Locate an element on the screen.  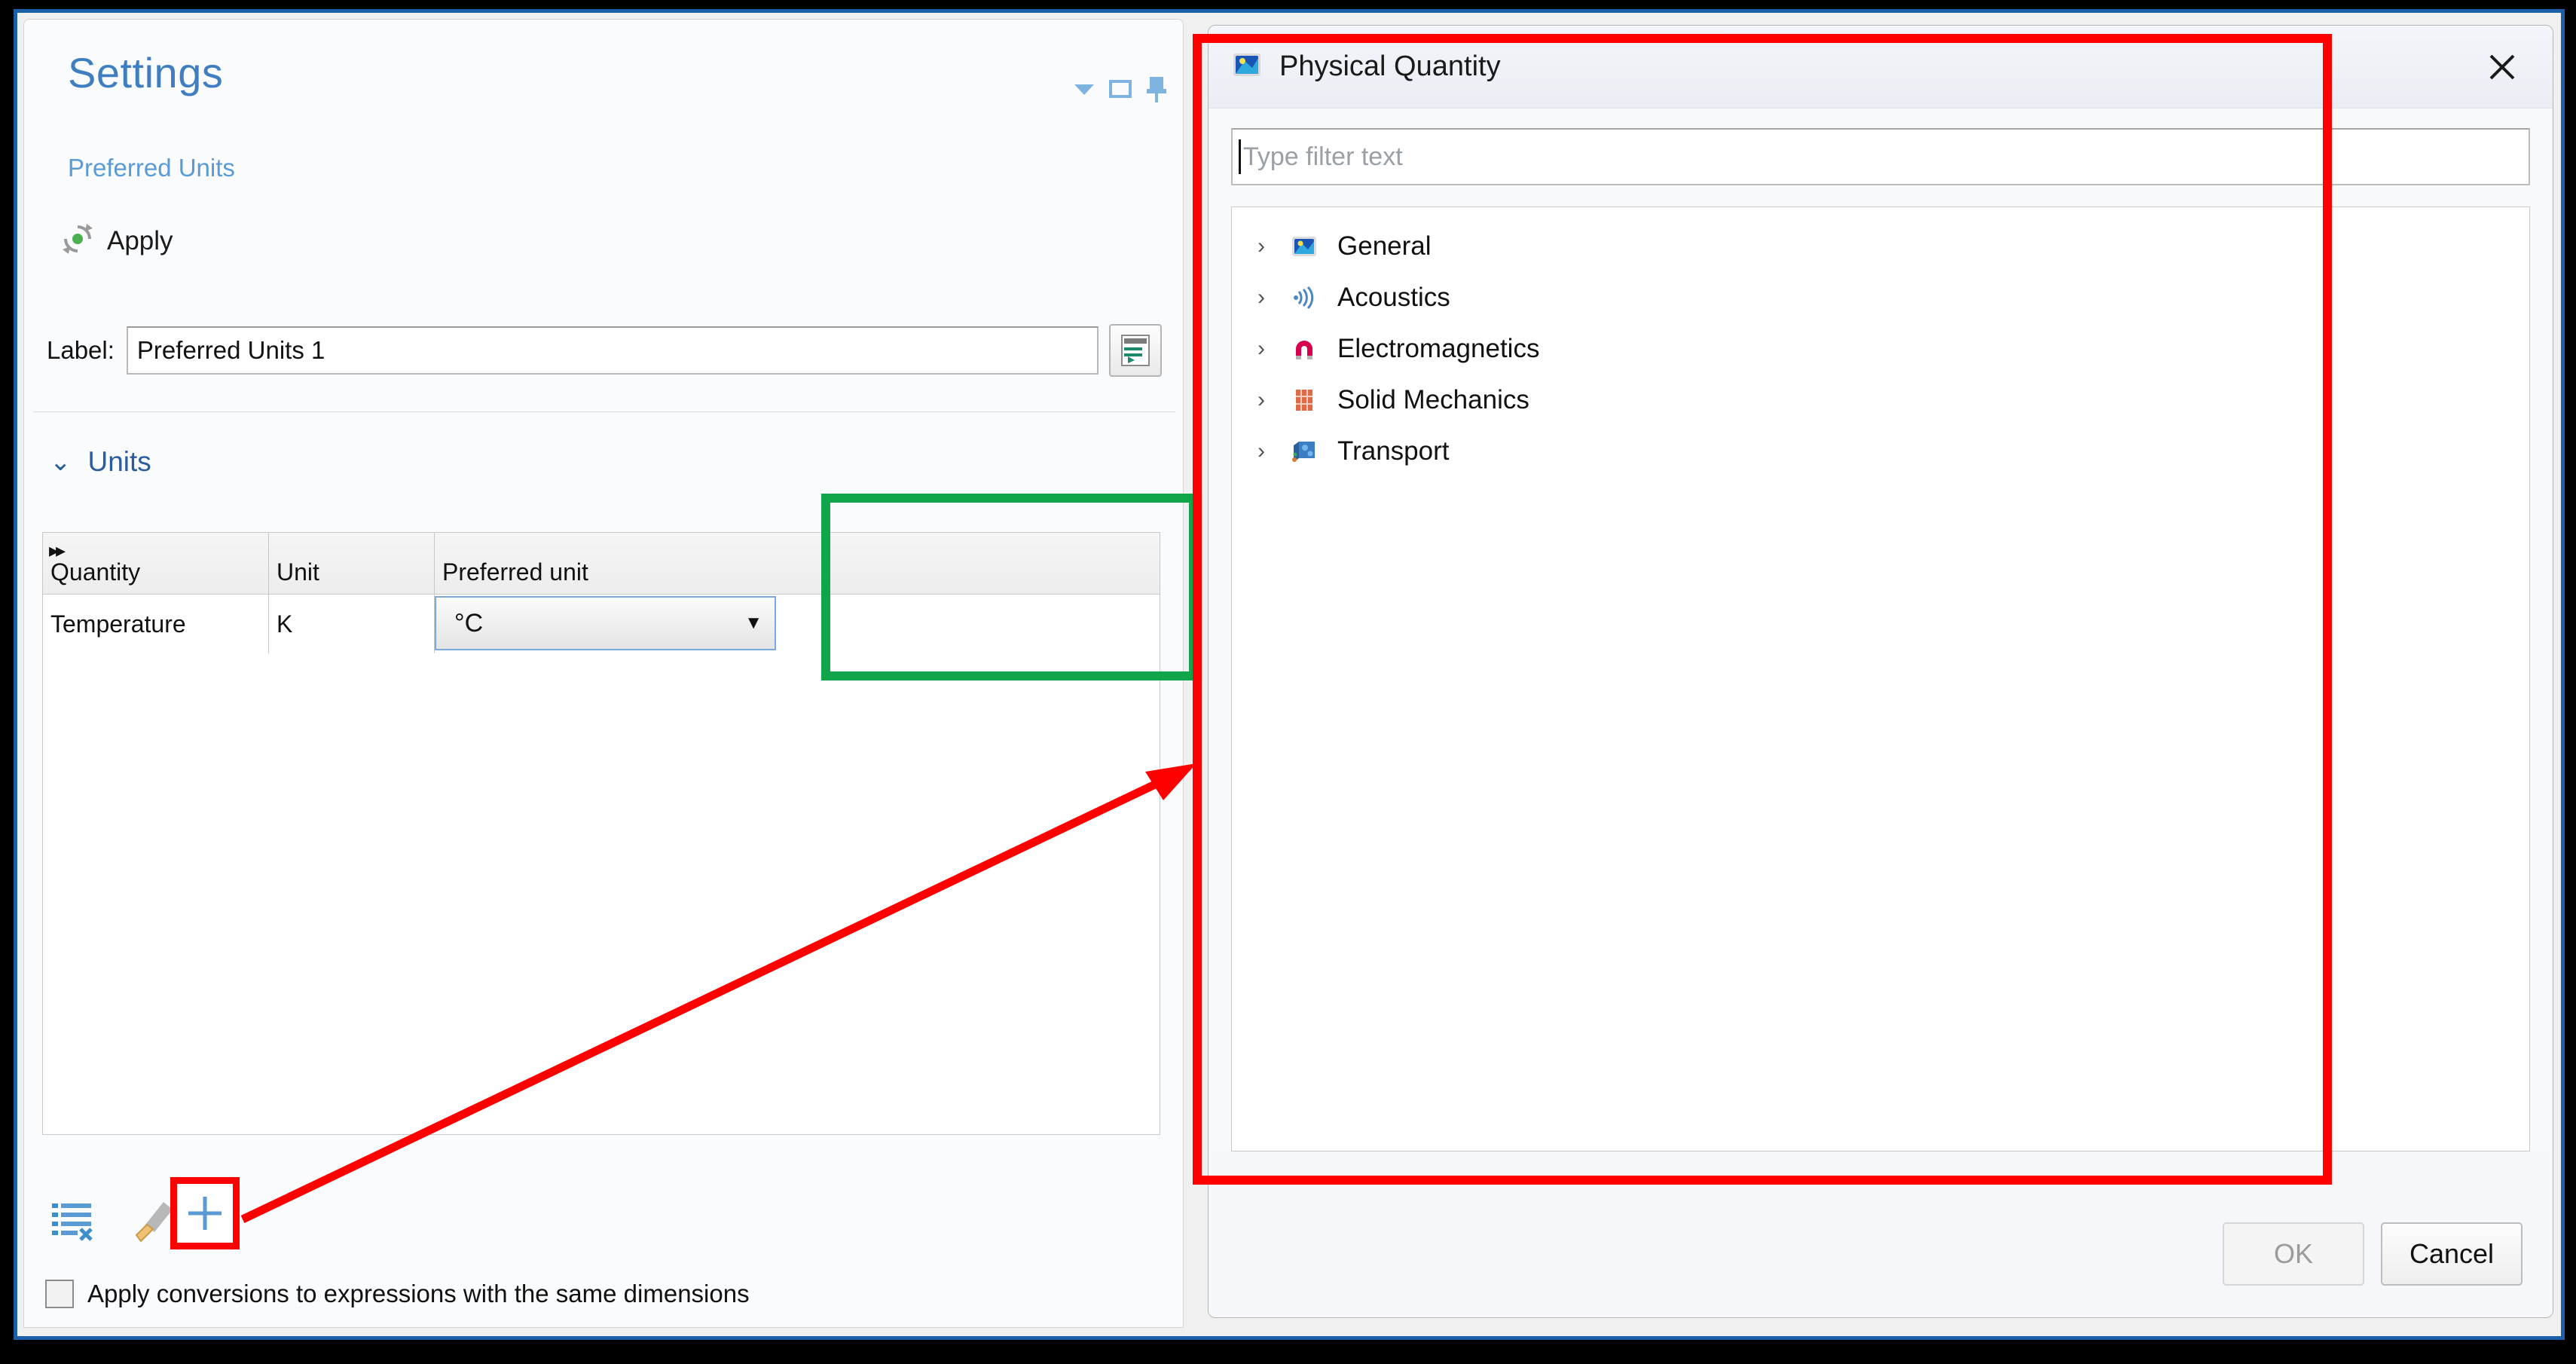
rename-label-button is located at coordinates (1135, 350).